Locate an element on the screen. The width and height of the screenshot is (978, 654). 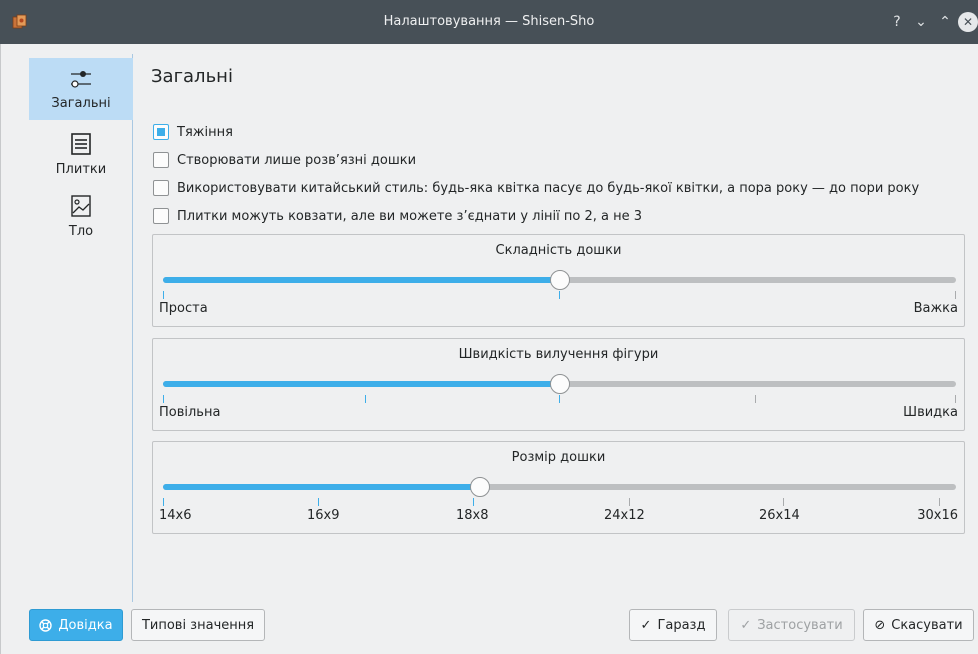
board-size-slider is located at coordinates (559, 487).